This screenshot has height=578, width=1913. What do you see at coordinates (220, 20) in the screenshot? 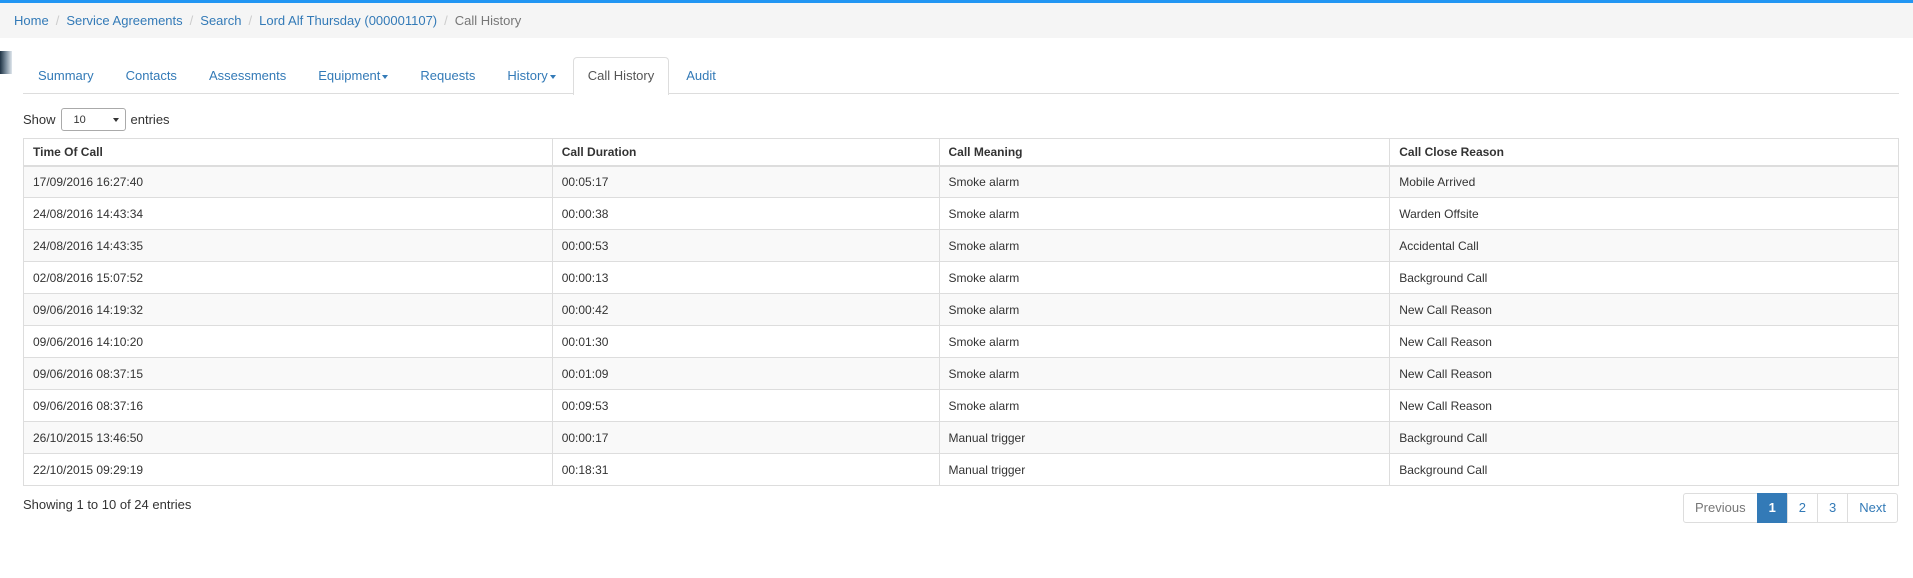
I see `breadcrumb-search: Search` at bounding box center [220, 20].